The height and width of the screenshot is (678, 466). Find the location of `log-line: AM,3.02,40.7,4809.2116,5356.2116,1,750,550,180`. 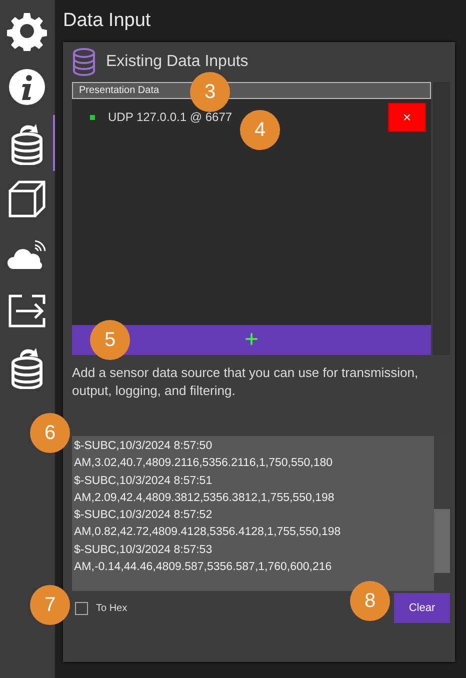

log-line: AM,3.02,40.7,4809.2116,5356.2116,1,750,550,180 is located at coordinates (204, 464).